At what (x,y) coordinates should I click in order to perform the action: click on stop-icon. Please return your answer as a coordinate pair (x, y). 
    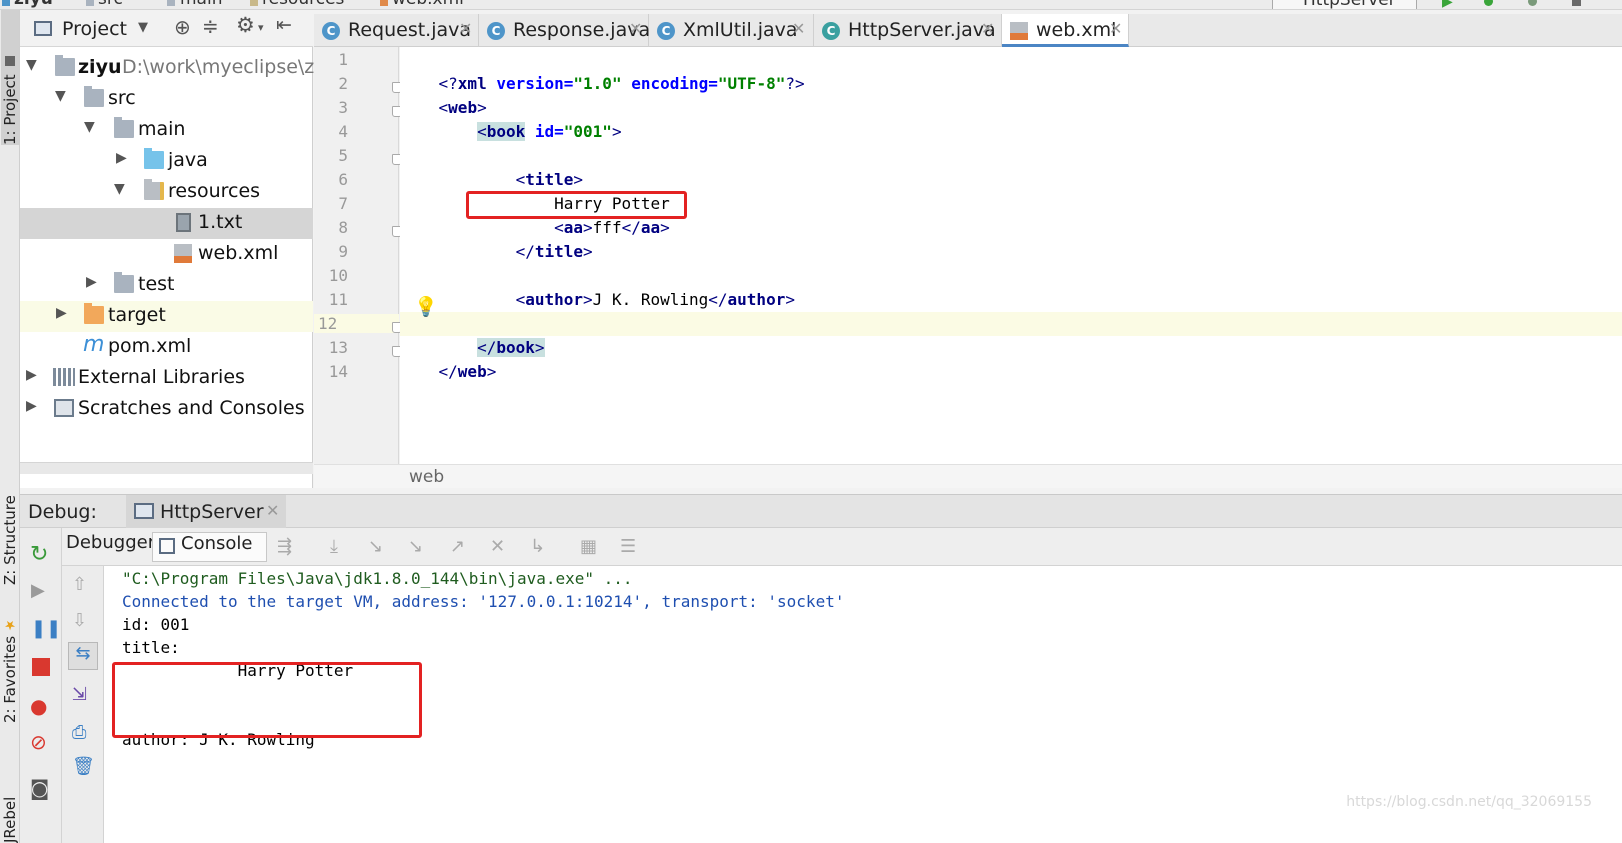
    Looking at the image, I should click on (41, 667).